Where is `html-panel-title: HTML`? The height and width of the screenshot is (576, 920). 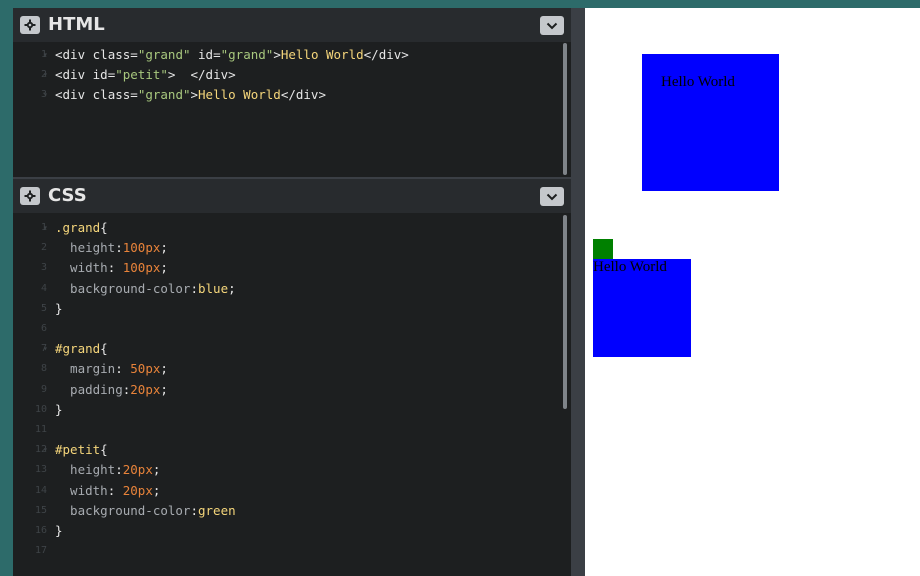 html-panel-title: HTML is located at coordinates (76, 24).